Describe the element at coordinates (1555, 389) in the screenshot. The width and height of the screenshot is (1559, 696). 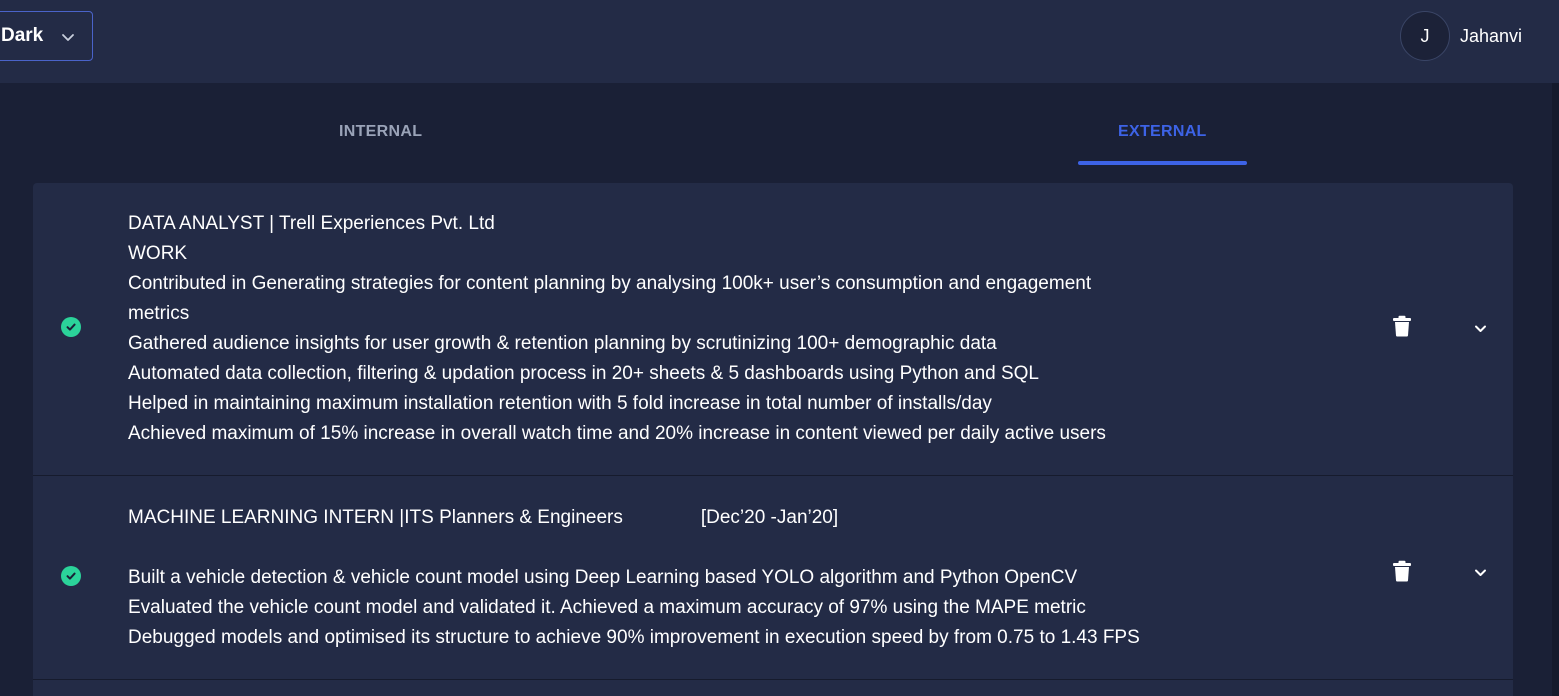
I see `scrollbar-track` at that location.